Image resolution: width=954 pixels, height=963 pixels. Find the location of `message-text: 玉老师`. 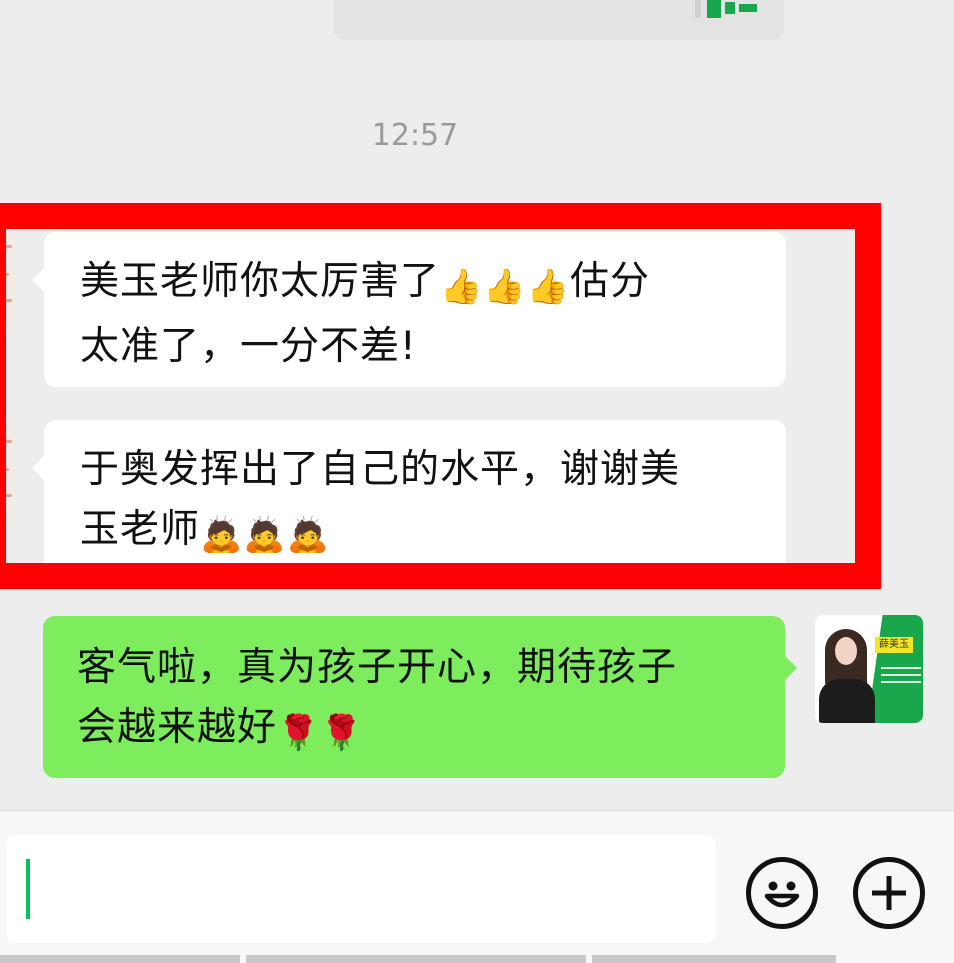

message-text: 玉老师 is located at coordinates (140, 529).